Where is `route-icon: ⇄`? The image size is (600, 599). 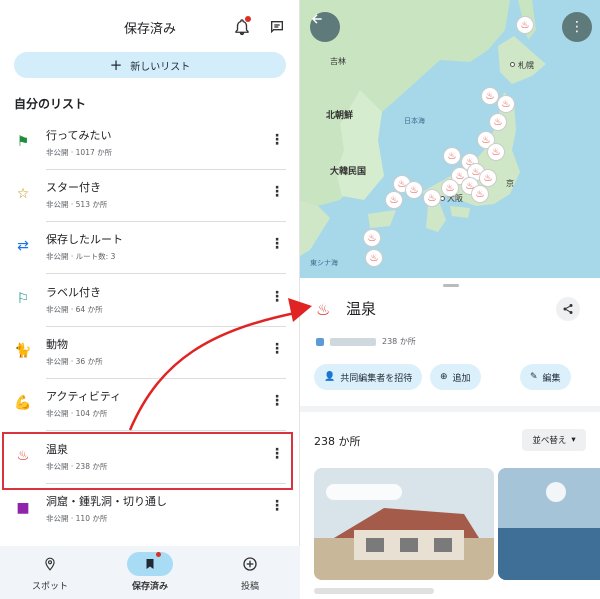
route-icon: ⇄ is located at coordinates (23, 246).